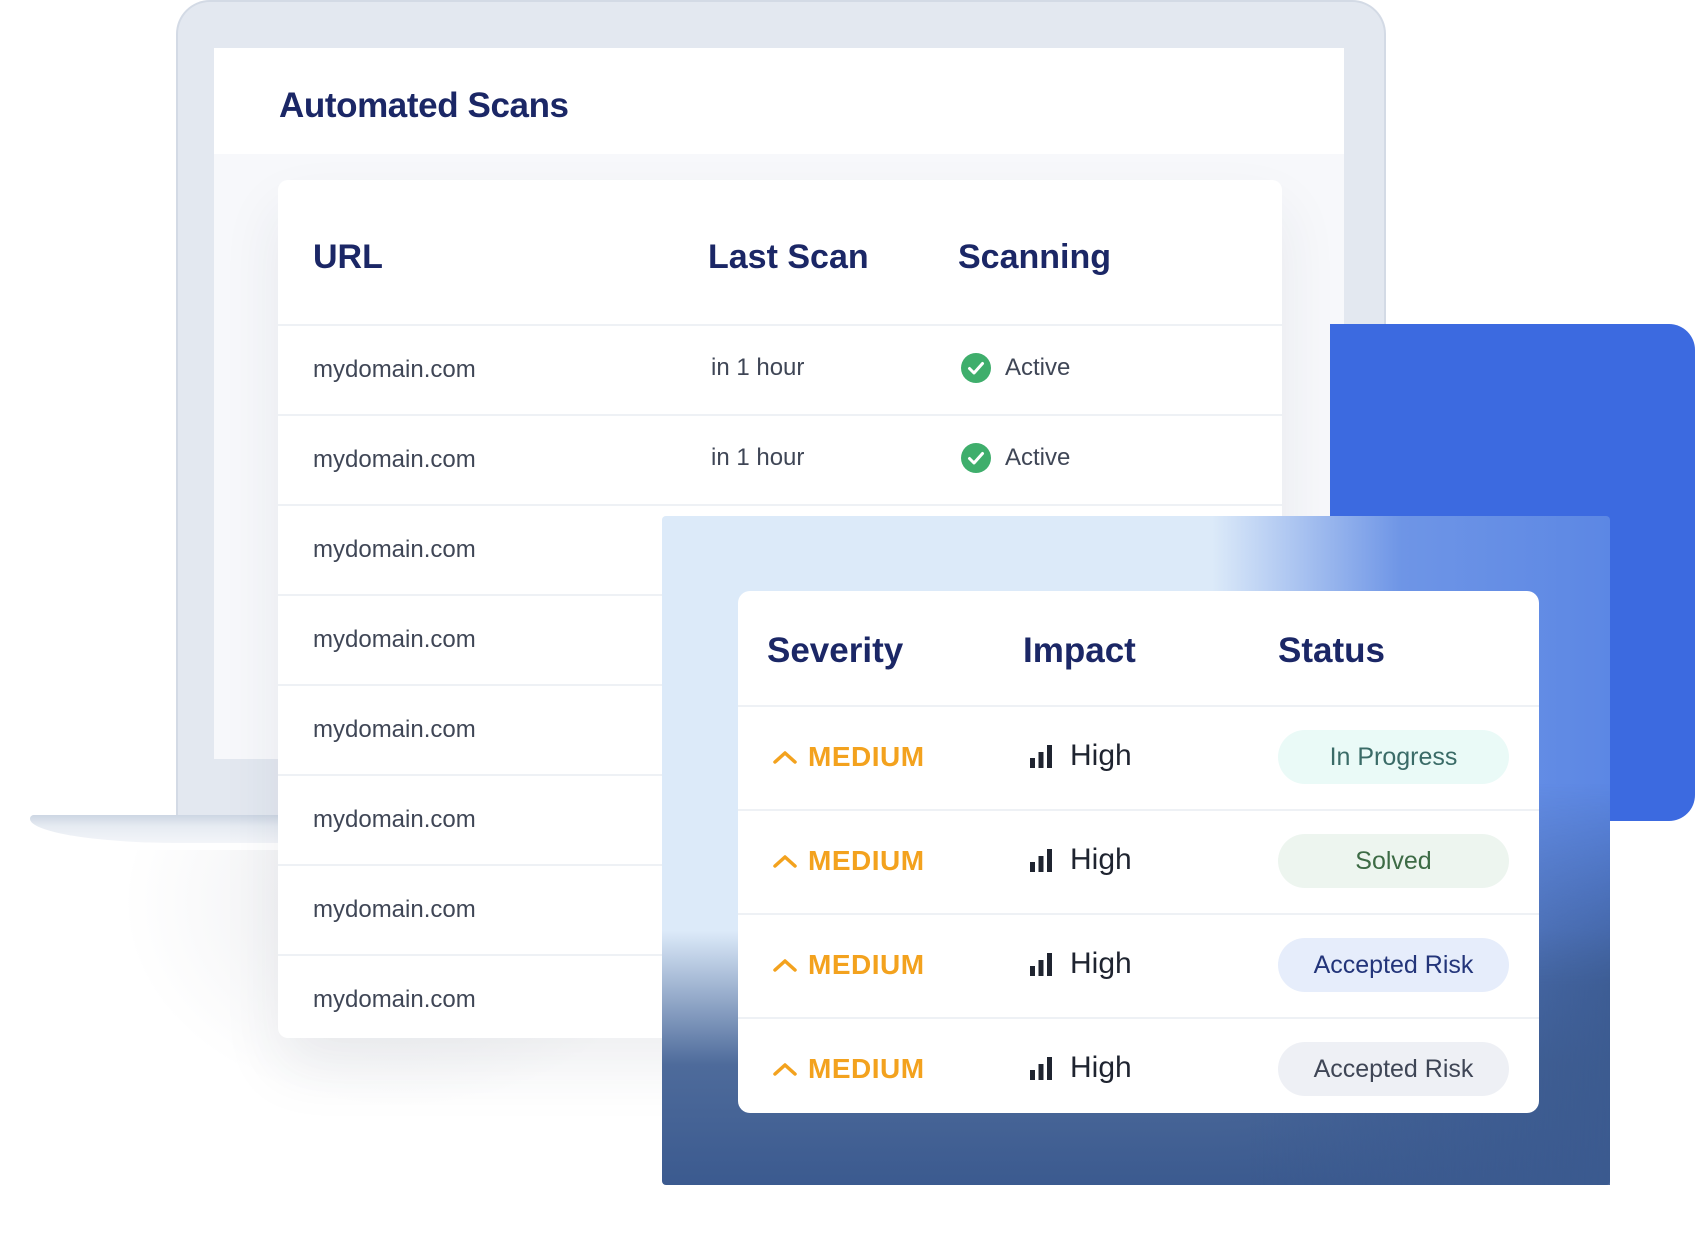  What do you see at coordinates (1393, 861) in the screenshot?
I see `status-badge: Solved` at bounding box center [1393, 861].